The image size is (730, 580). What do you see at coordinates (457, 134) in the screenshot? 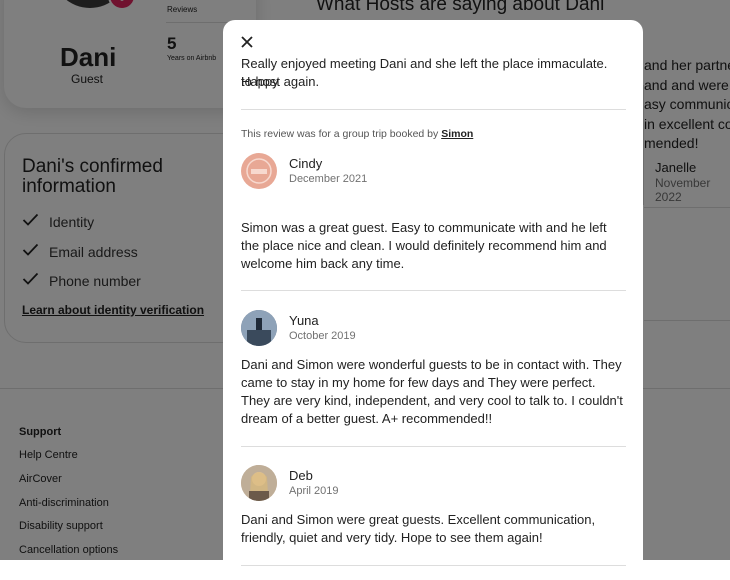
I see `booker-link: Simon` at bounding box center [457, 134].